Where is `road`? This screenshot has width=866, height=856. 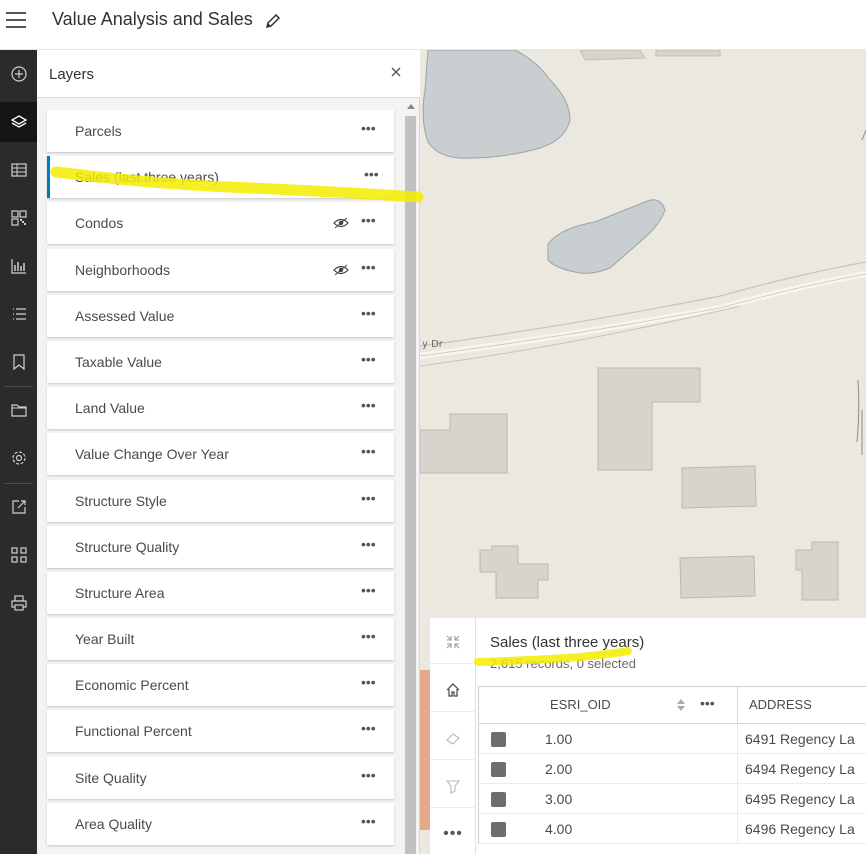 road is located at coordinates (643, 315).